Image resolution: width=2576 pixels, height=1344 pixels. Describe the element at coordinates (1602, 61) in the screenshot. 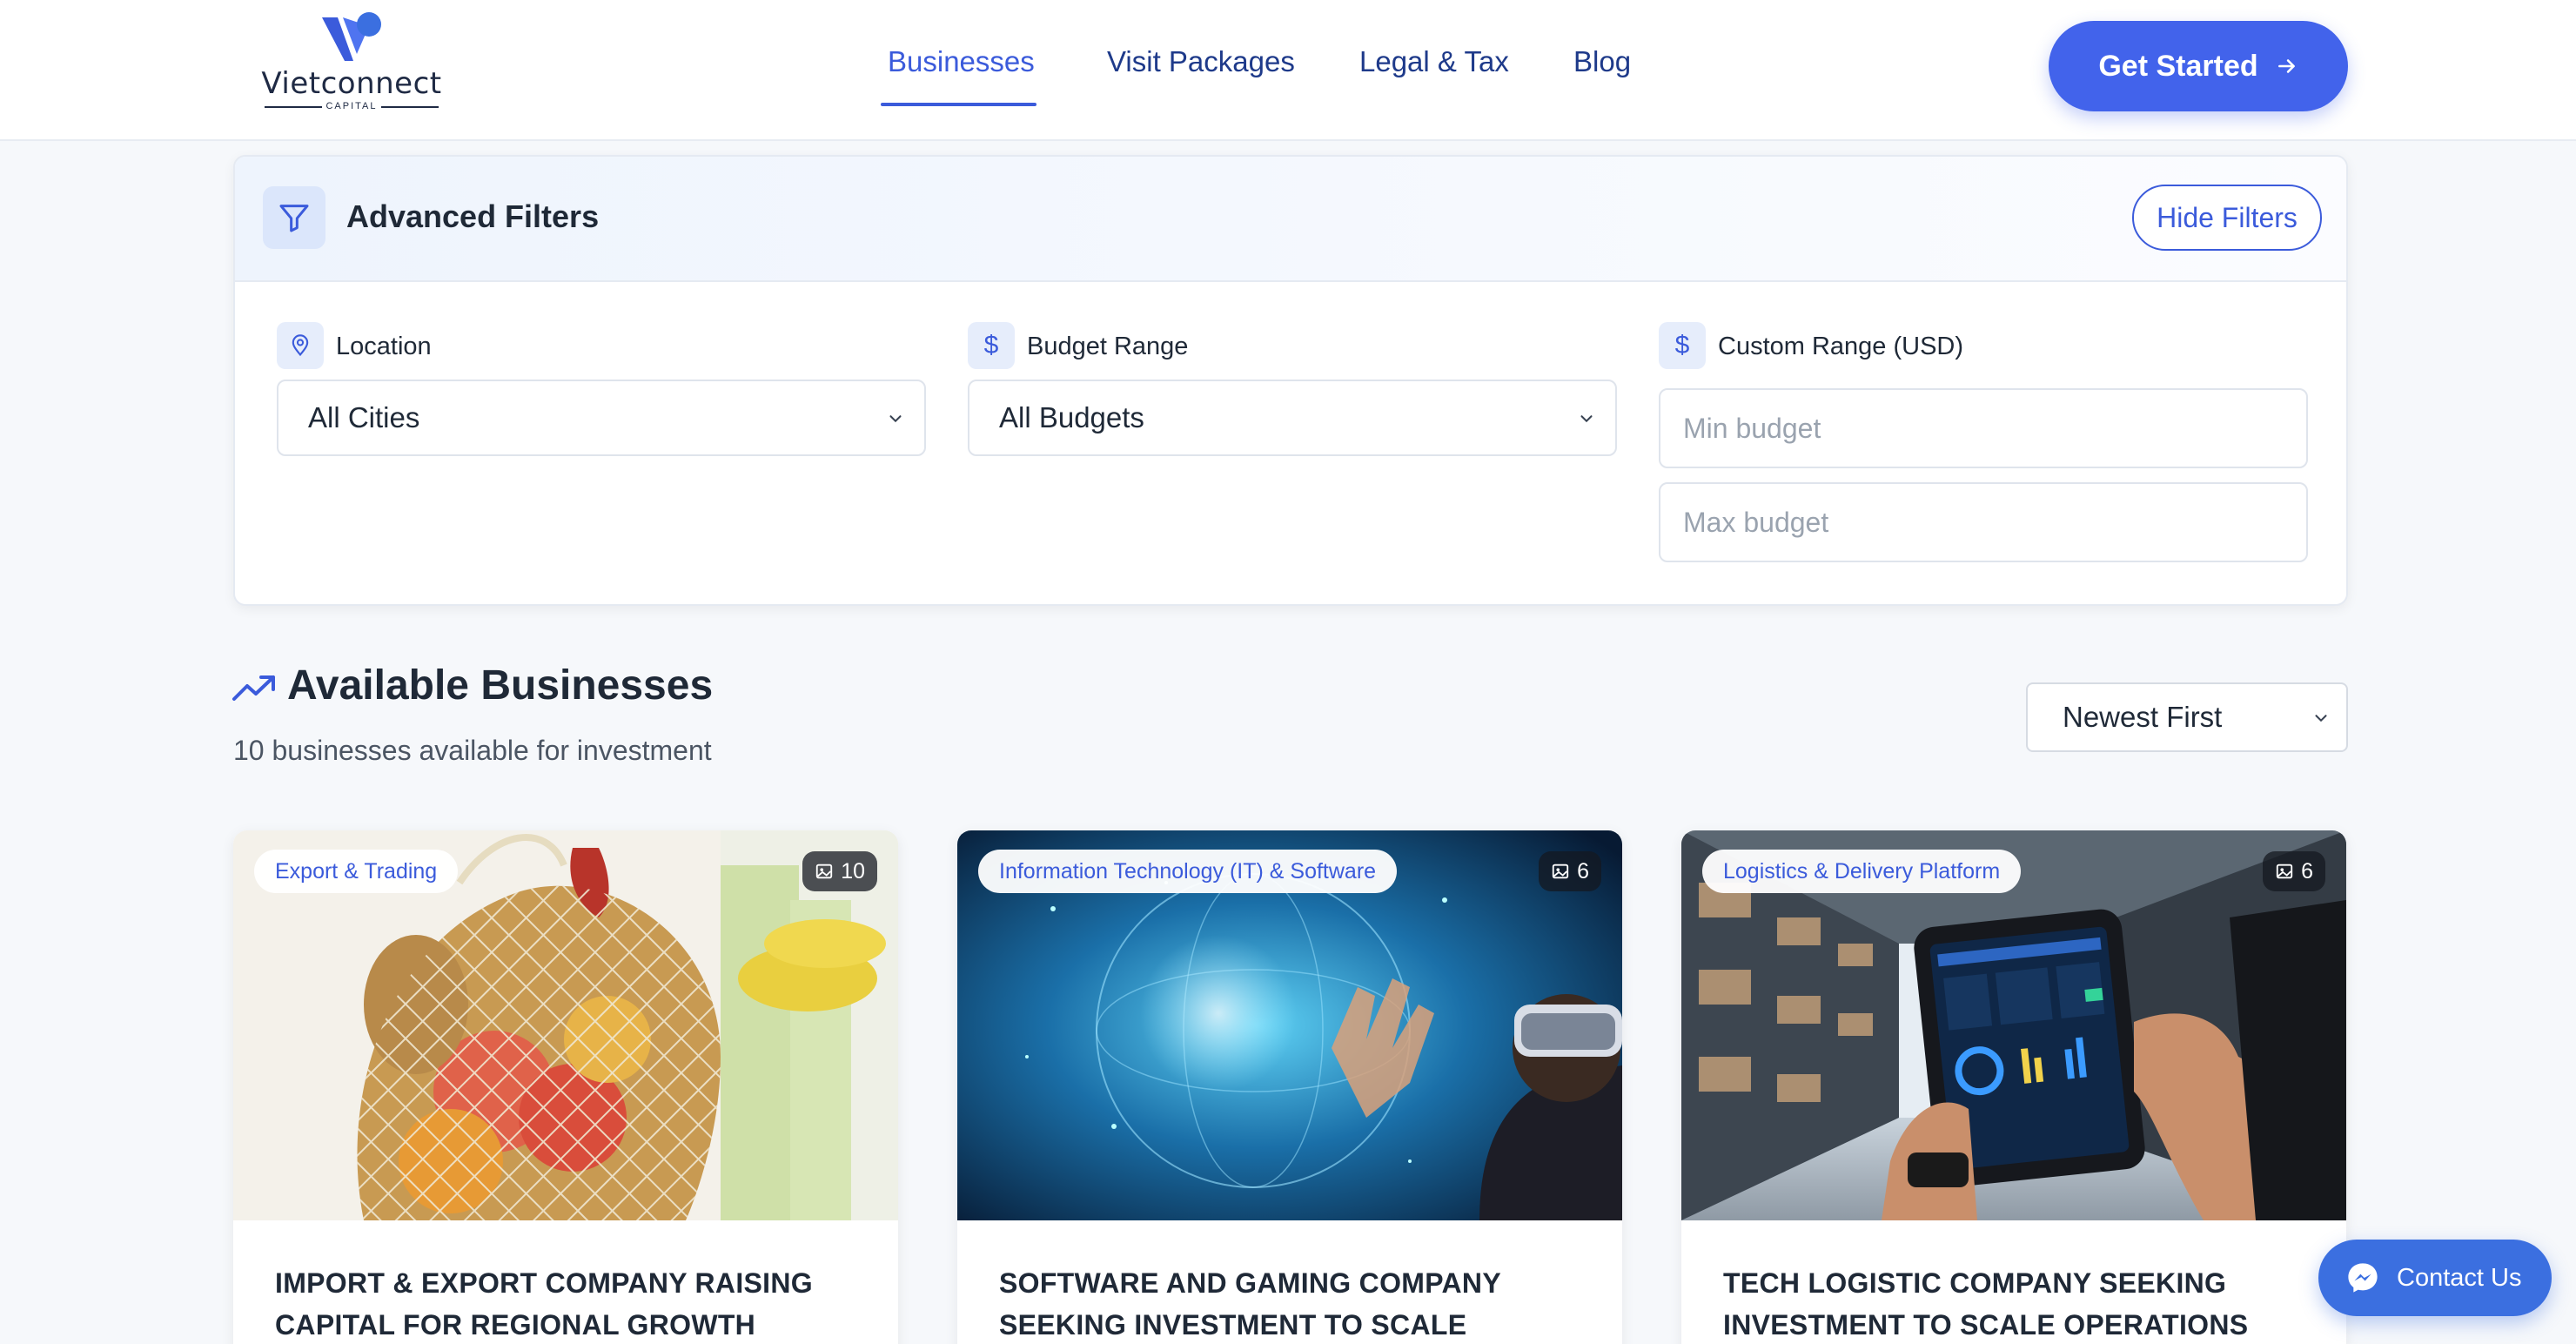

I see `nav-label: Blog` at that location.